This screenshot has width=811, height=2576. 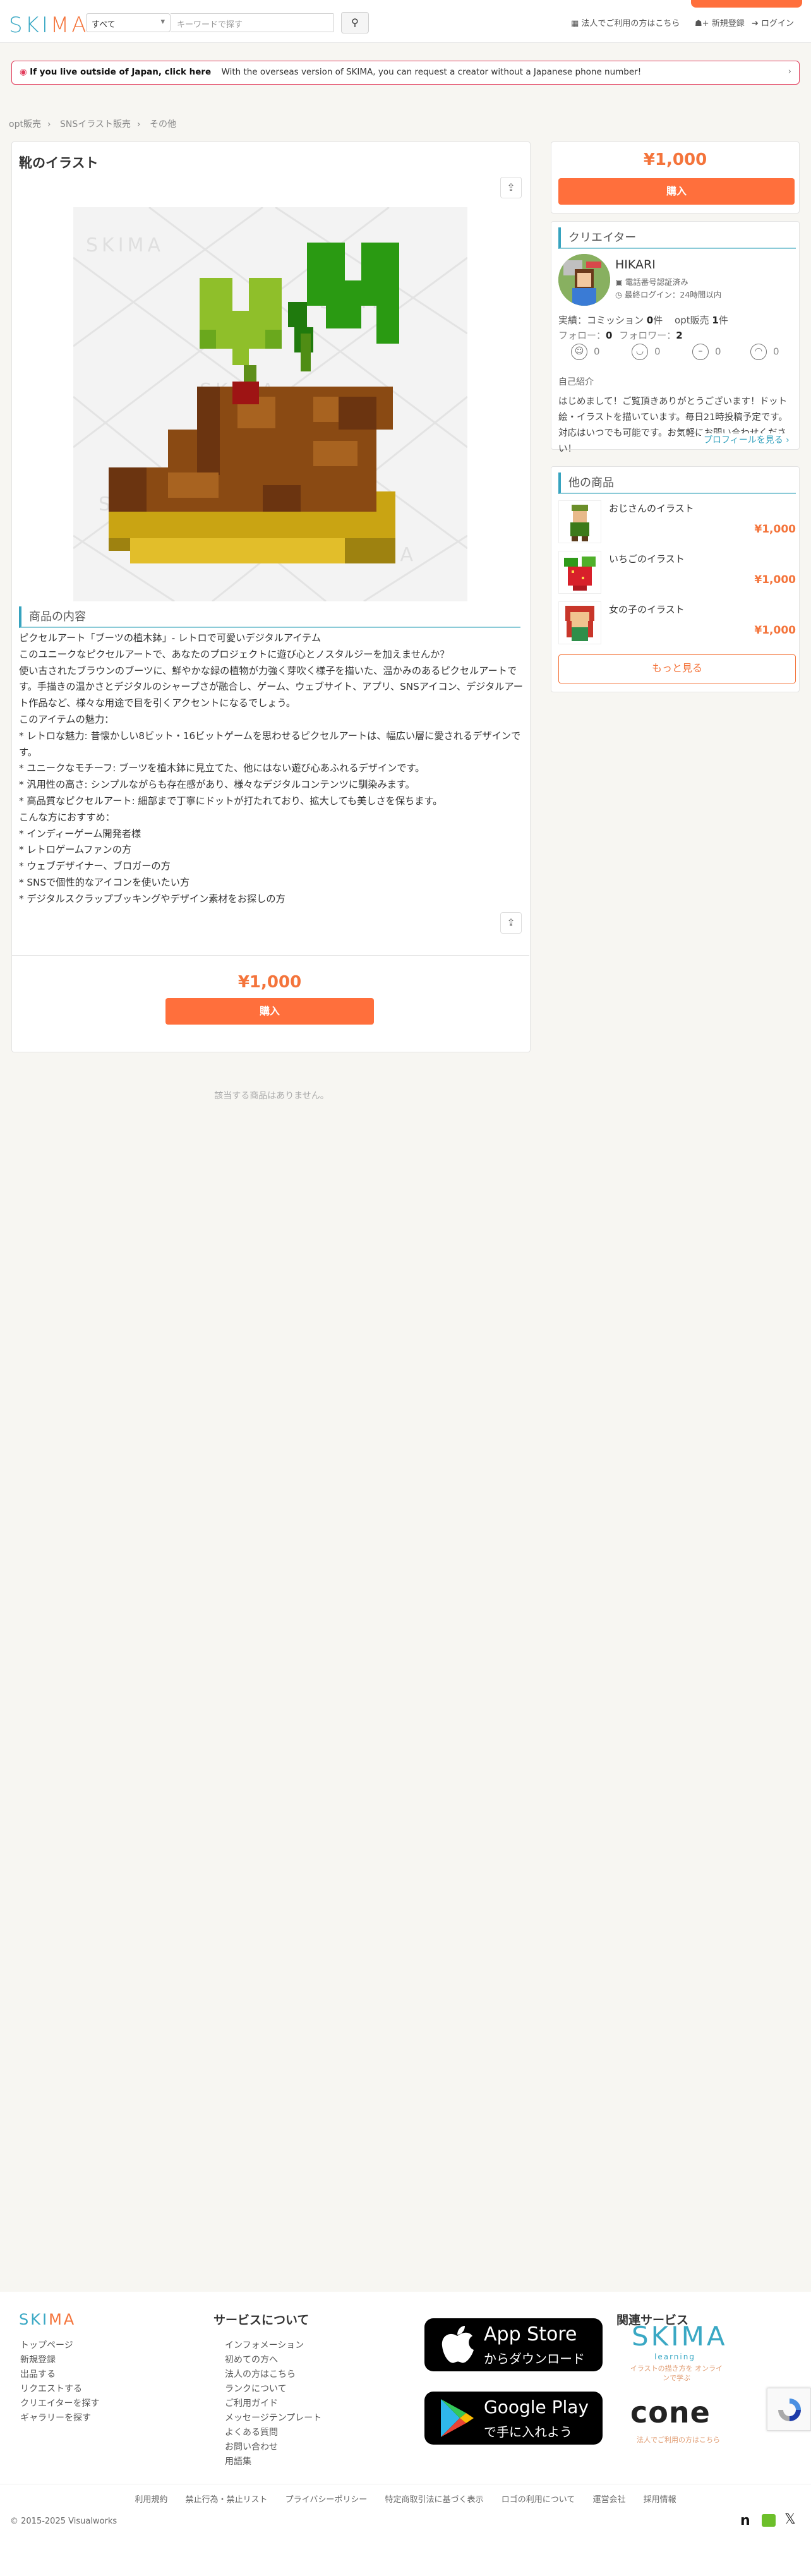 What do you see at coordinates (773, 22) in the screenshot?
I see `login-link: ➔ ログイン` at bounding box center [773, 22].